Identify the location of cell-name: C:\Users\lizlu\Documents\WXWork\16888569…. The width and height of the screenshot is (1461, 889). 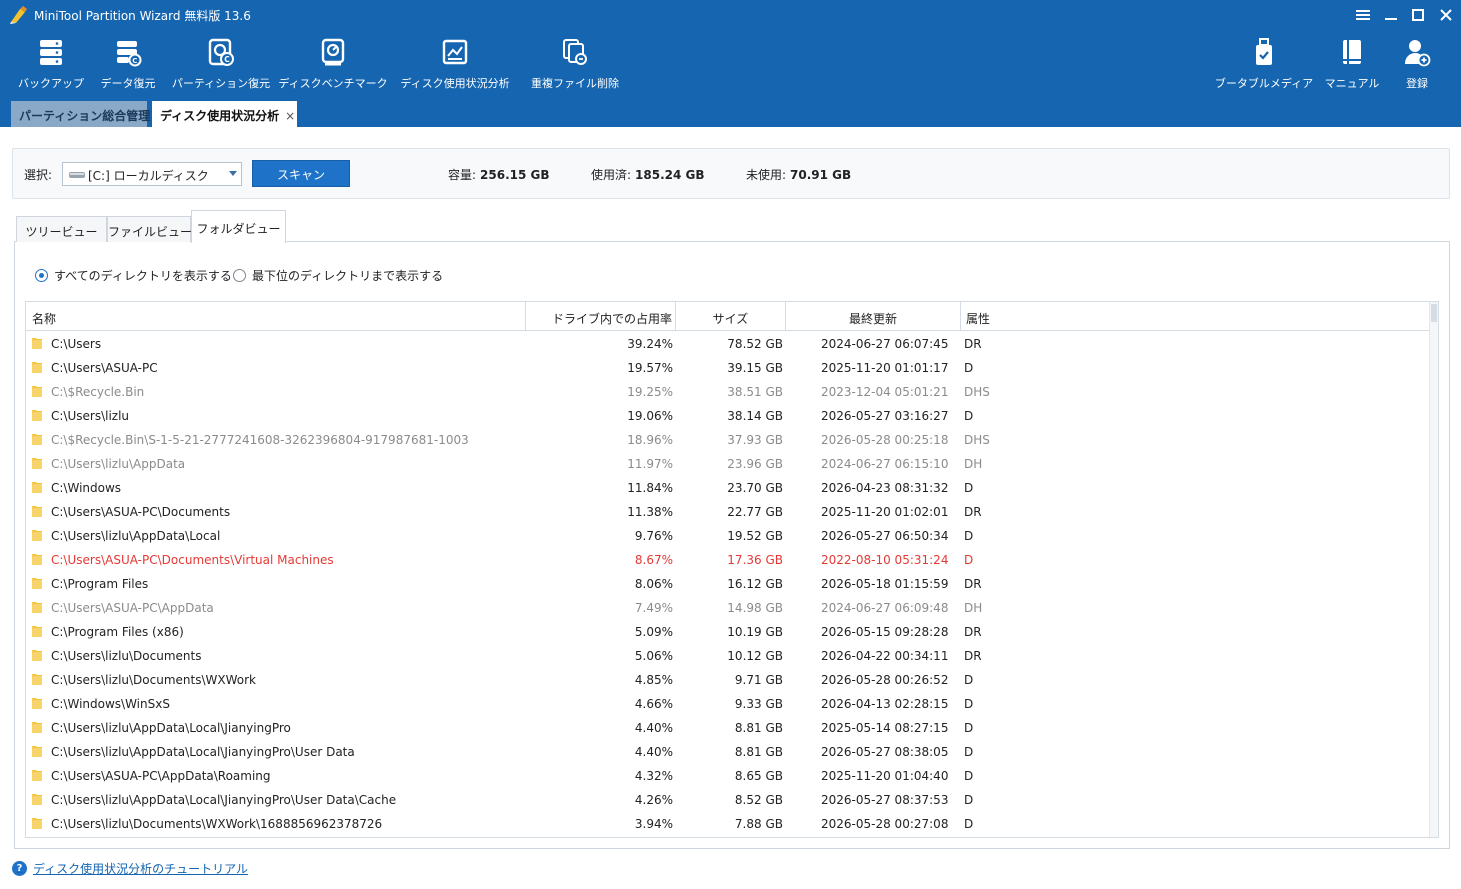
(217, 824).